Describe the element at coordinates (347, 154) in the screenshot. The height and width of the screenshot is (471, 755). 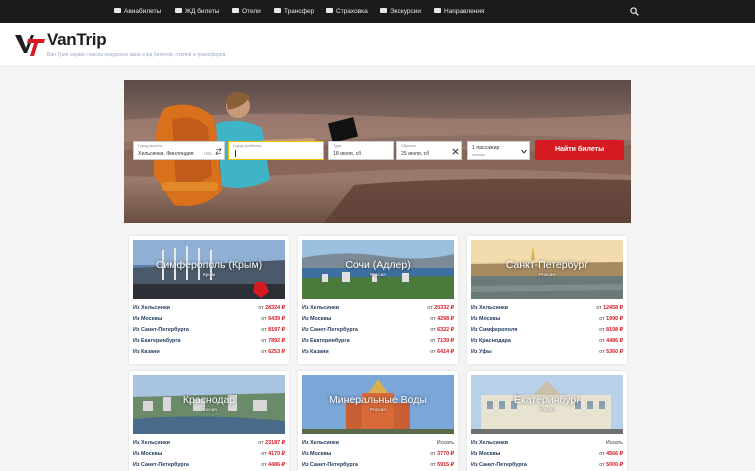
I see `depart-date-value: 18 июля, сб` at that location.